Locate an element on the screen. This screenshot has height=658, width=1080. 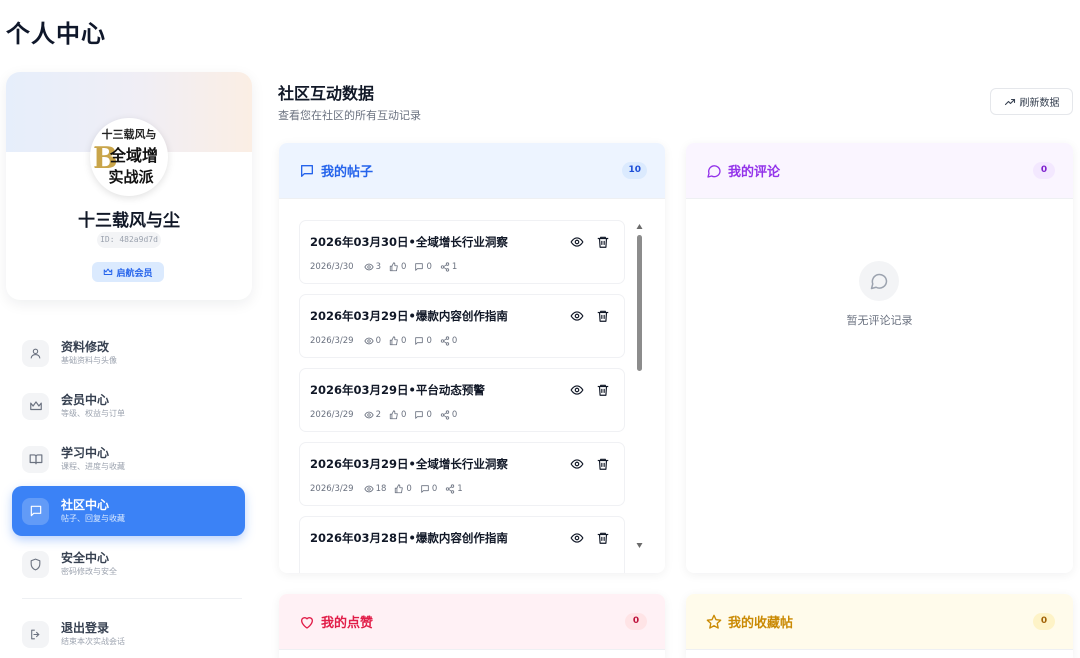
profile-id: ID: 482a9d7d is located at coordinates (129, 240).